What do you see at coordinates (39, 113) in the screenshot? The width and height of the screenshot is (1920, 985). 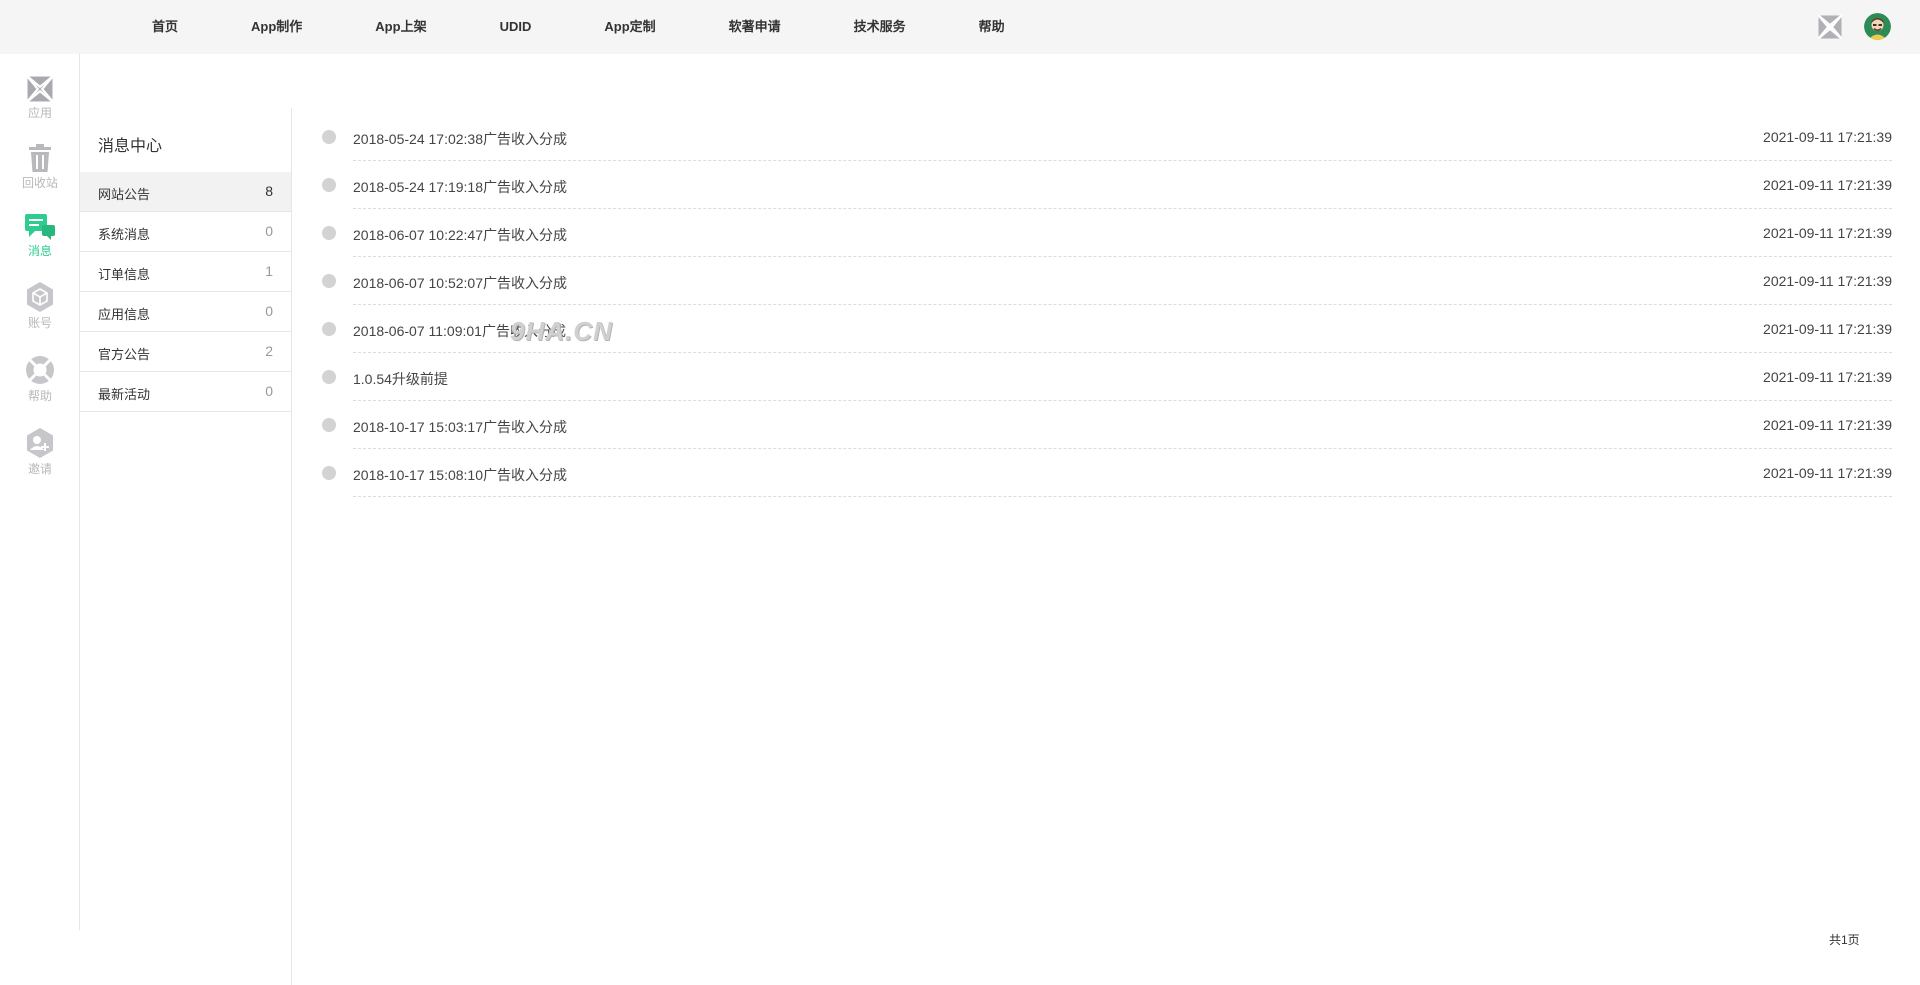 I see `sidebar-label: 应用` at bounding box center [39, 113].